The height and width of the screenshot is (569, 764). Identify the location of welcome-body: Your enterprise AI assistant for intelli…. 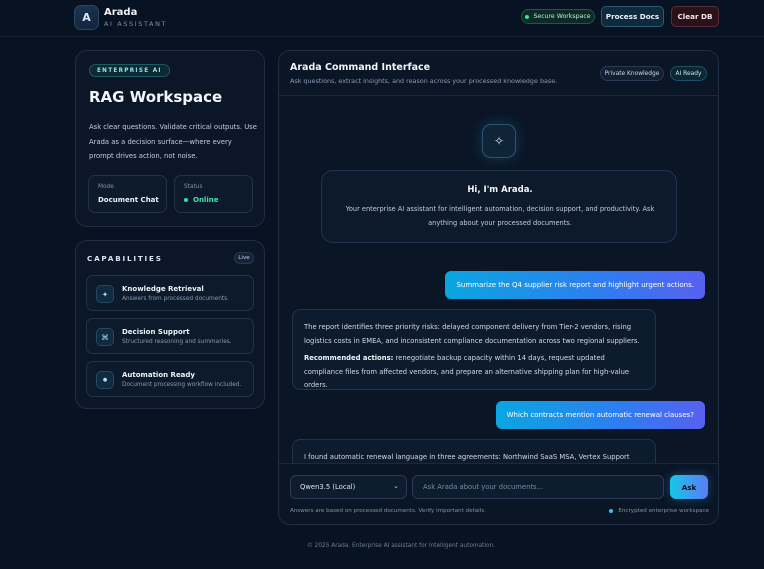
(500, 216).